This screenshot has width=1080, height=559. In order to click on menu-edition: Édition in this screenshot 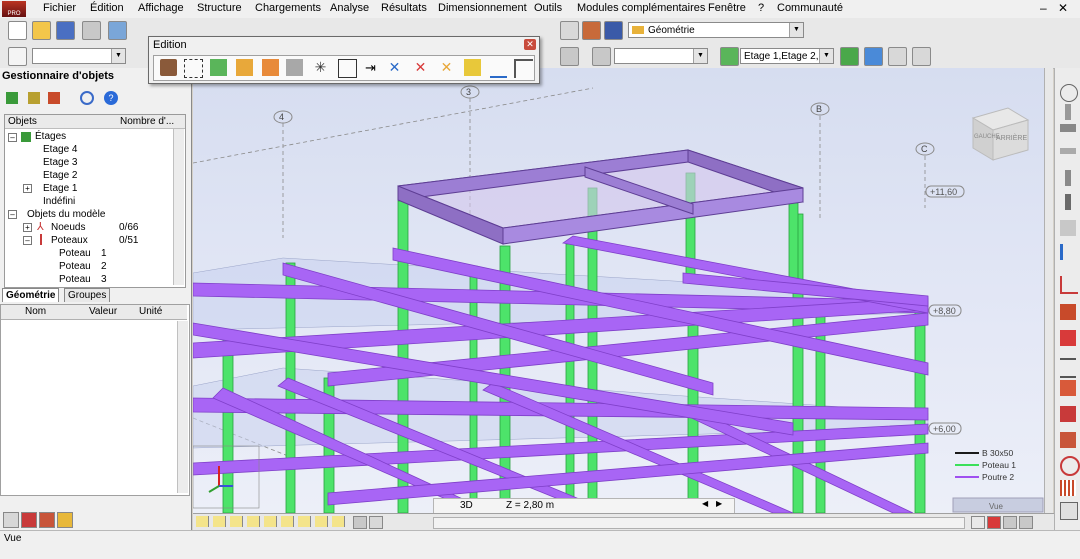, I will do `click(107, 8)`.